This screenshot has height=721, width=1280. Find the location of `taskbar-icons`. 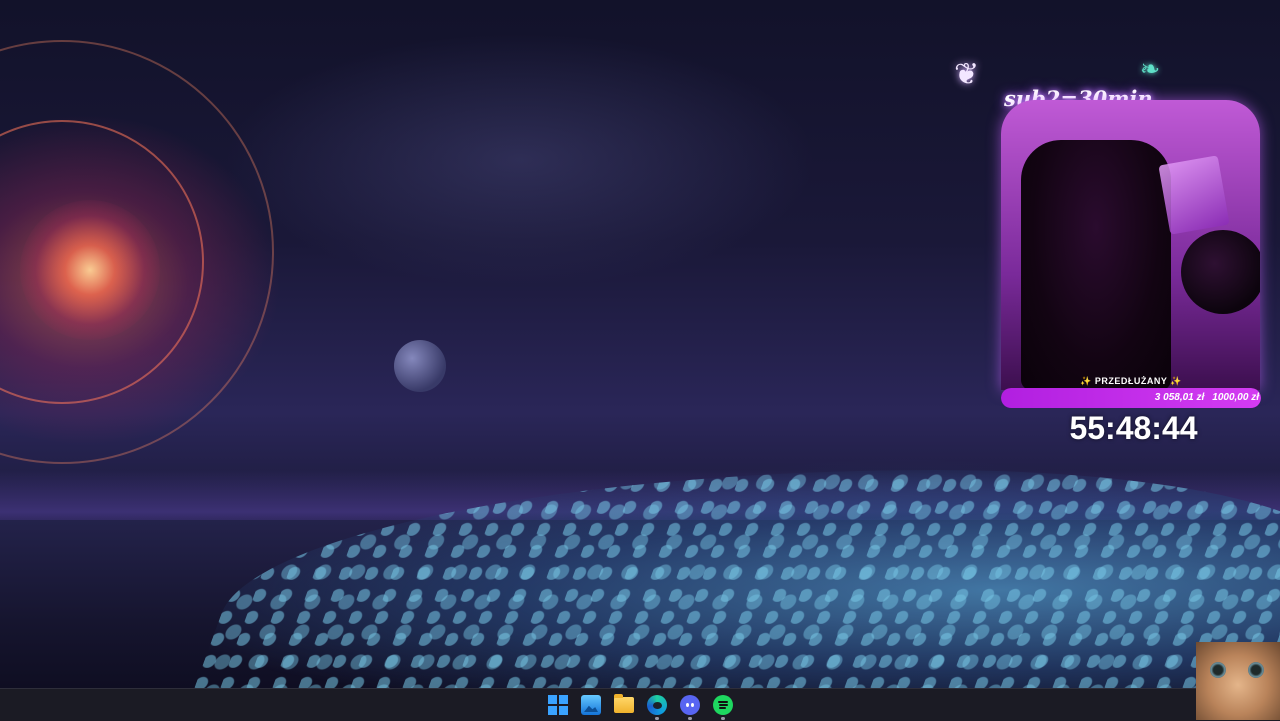

taskbar-icons is located at coordinates (640, 707).